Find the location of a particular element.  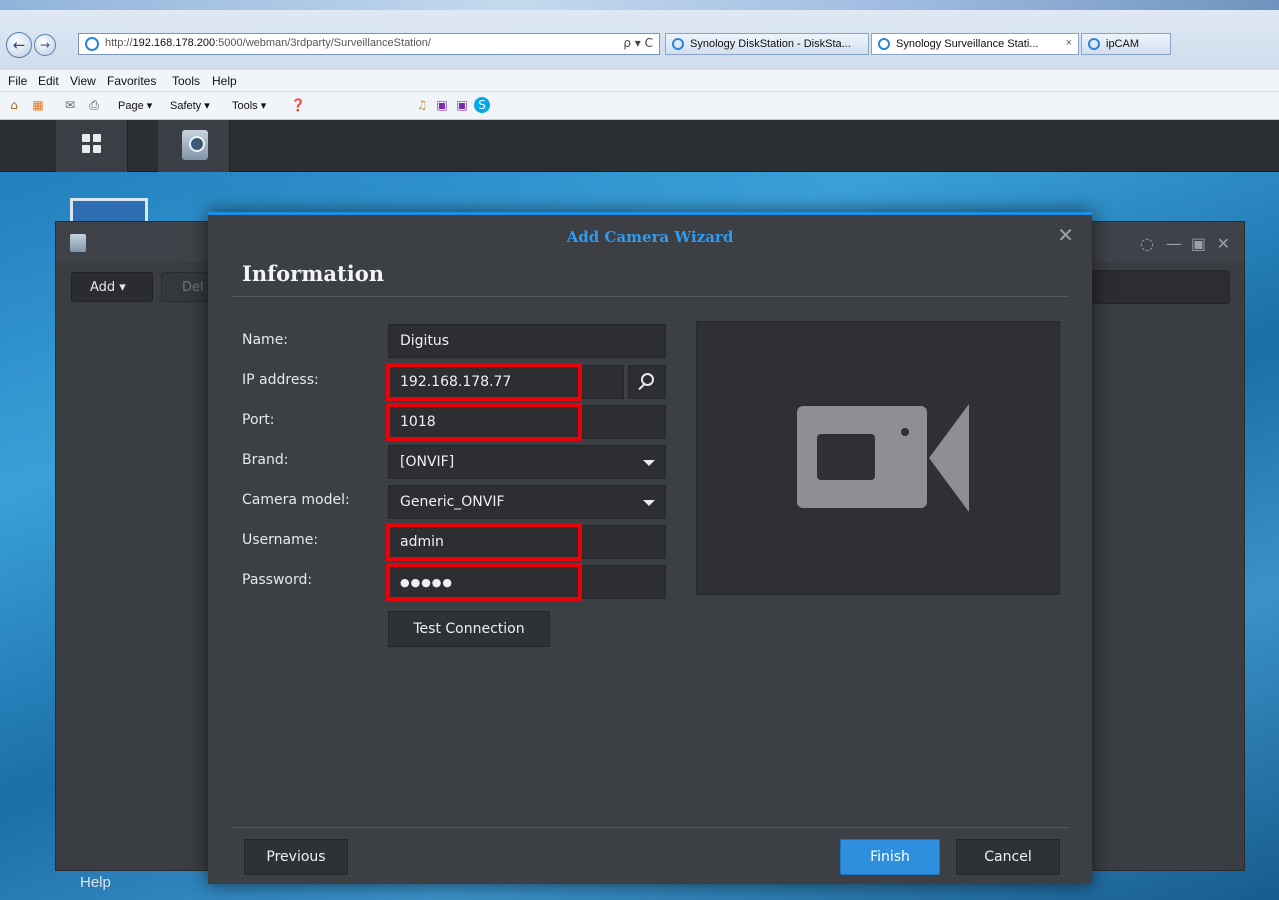

test-connection-button: Test Connection is located at coordinates (469, 629).